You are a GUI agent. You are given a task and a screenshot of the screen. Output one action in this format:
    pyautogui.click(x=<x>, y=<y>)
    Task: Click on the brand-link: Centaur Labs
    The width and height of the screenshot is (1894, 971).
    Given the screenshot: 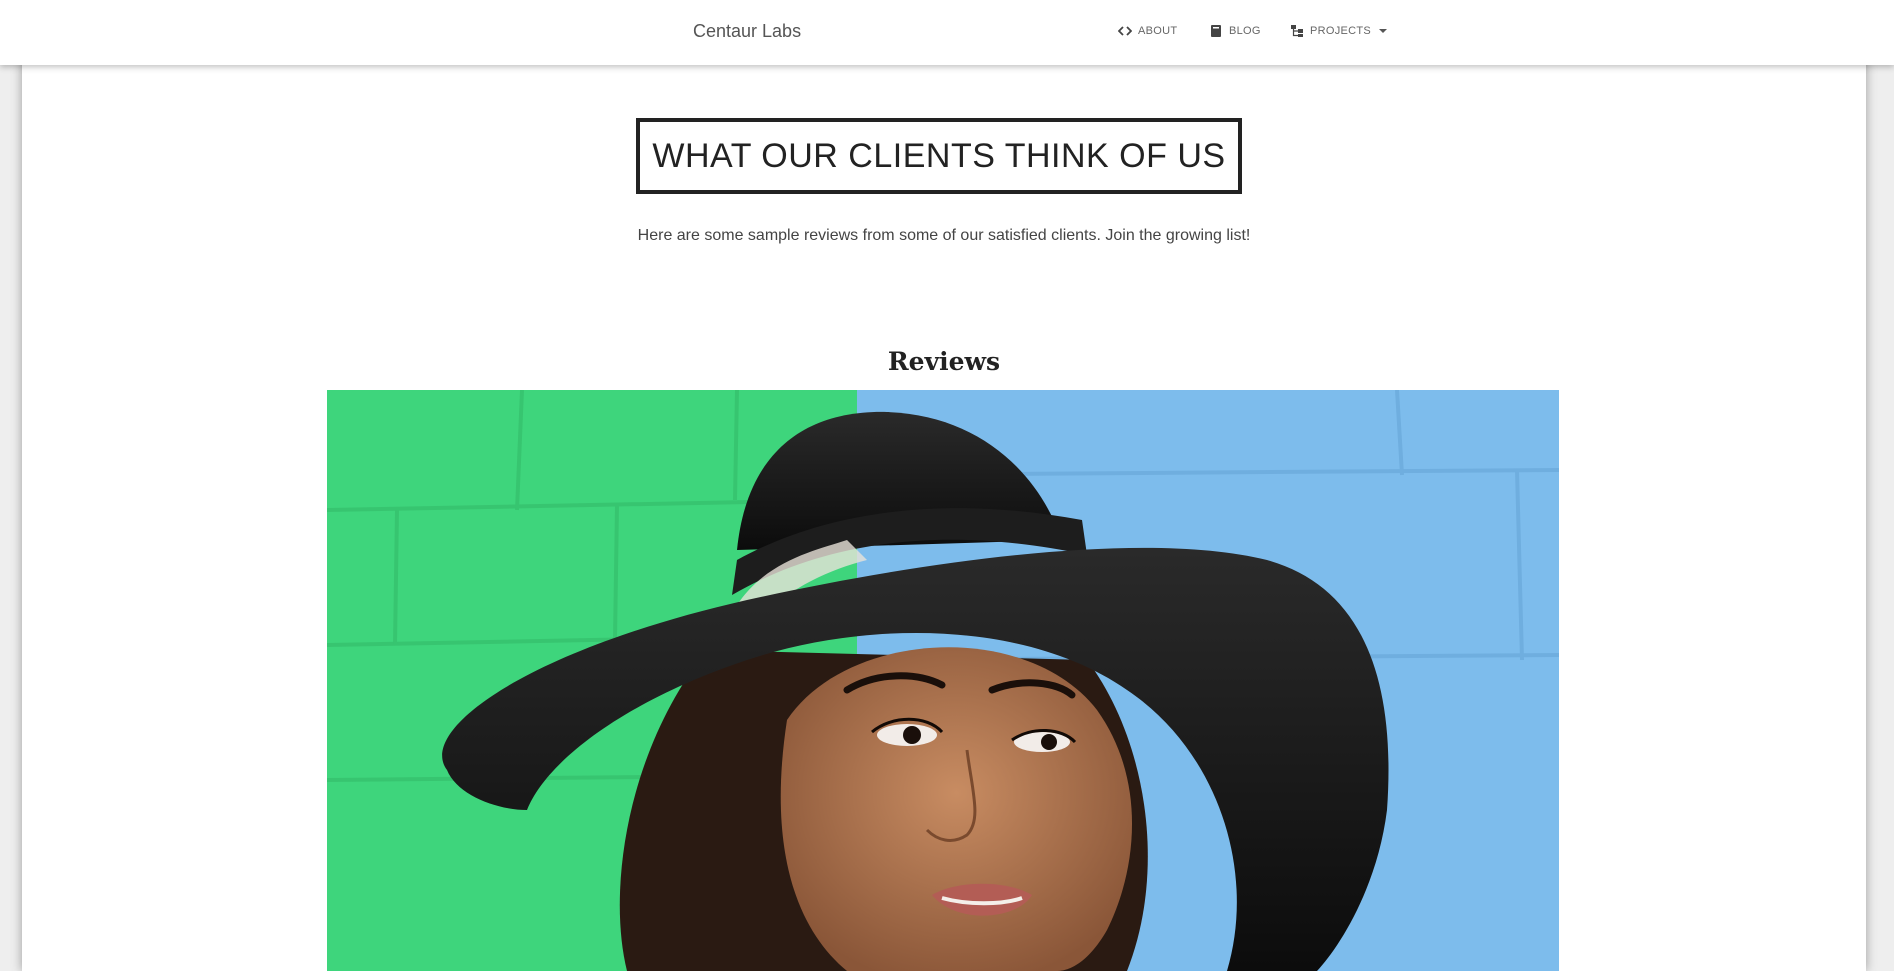 What is the action you would take?
    pyautogui.click(x=747, y=31)
    